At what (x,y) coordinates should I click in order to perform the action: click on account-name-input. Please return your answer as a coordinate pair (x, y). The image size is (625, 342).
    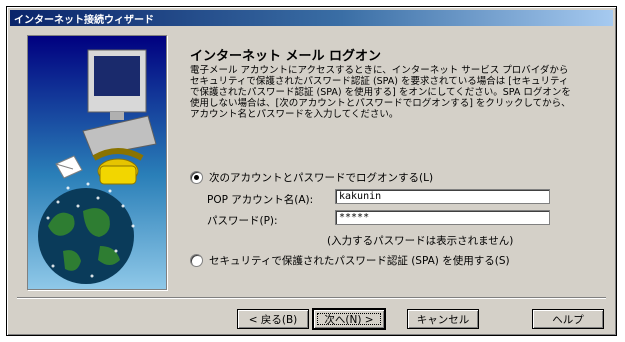
    Looking at the image, I should click on (442, 196).